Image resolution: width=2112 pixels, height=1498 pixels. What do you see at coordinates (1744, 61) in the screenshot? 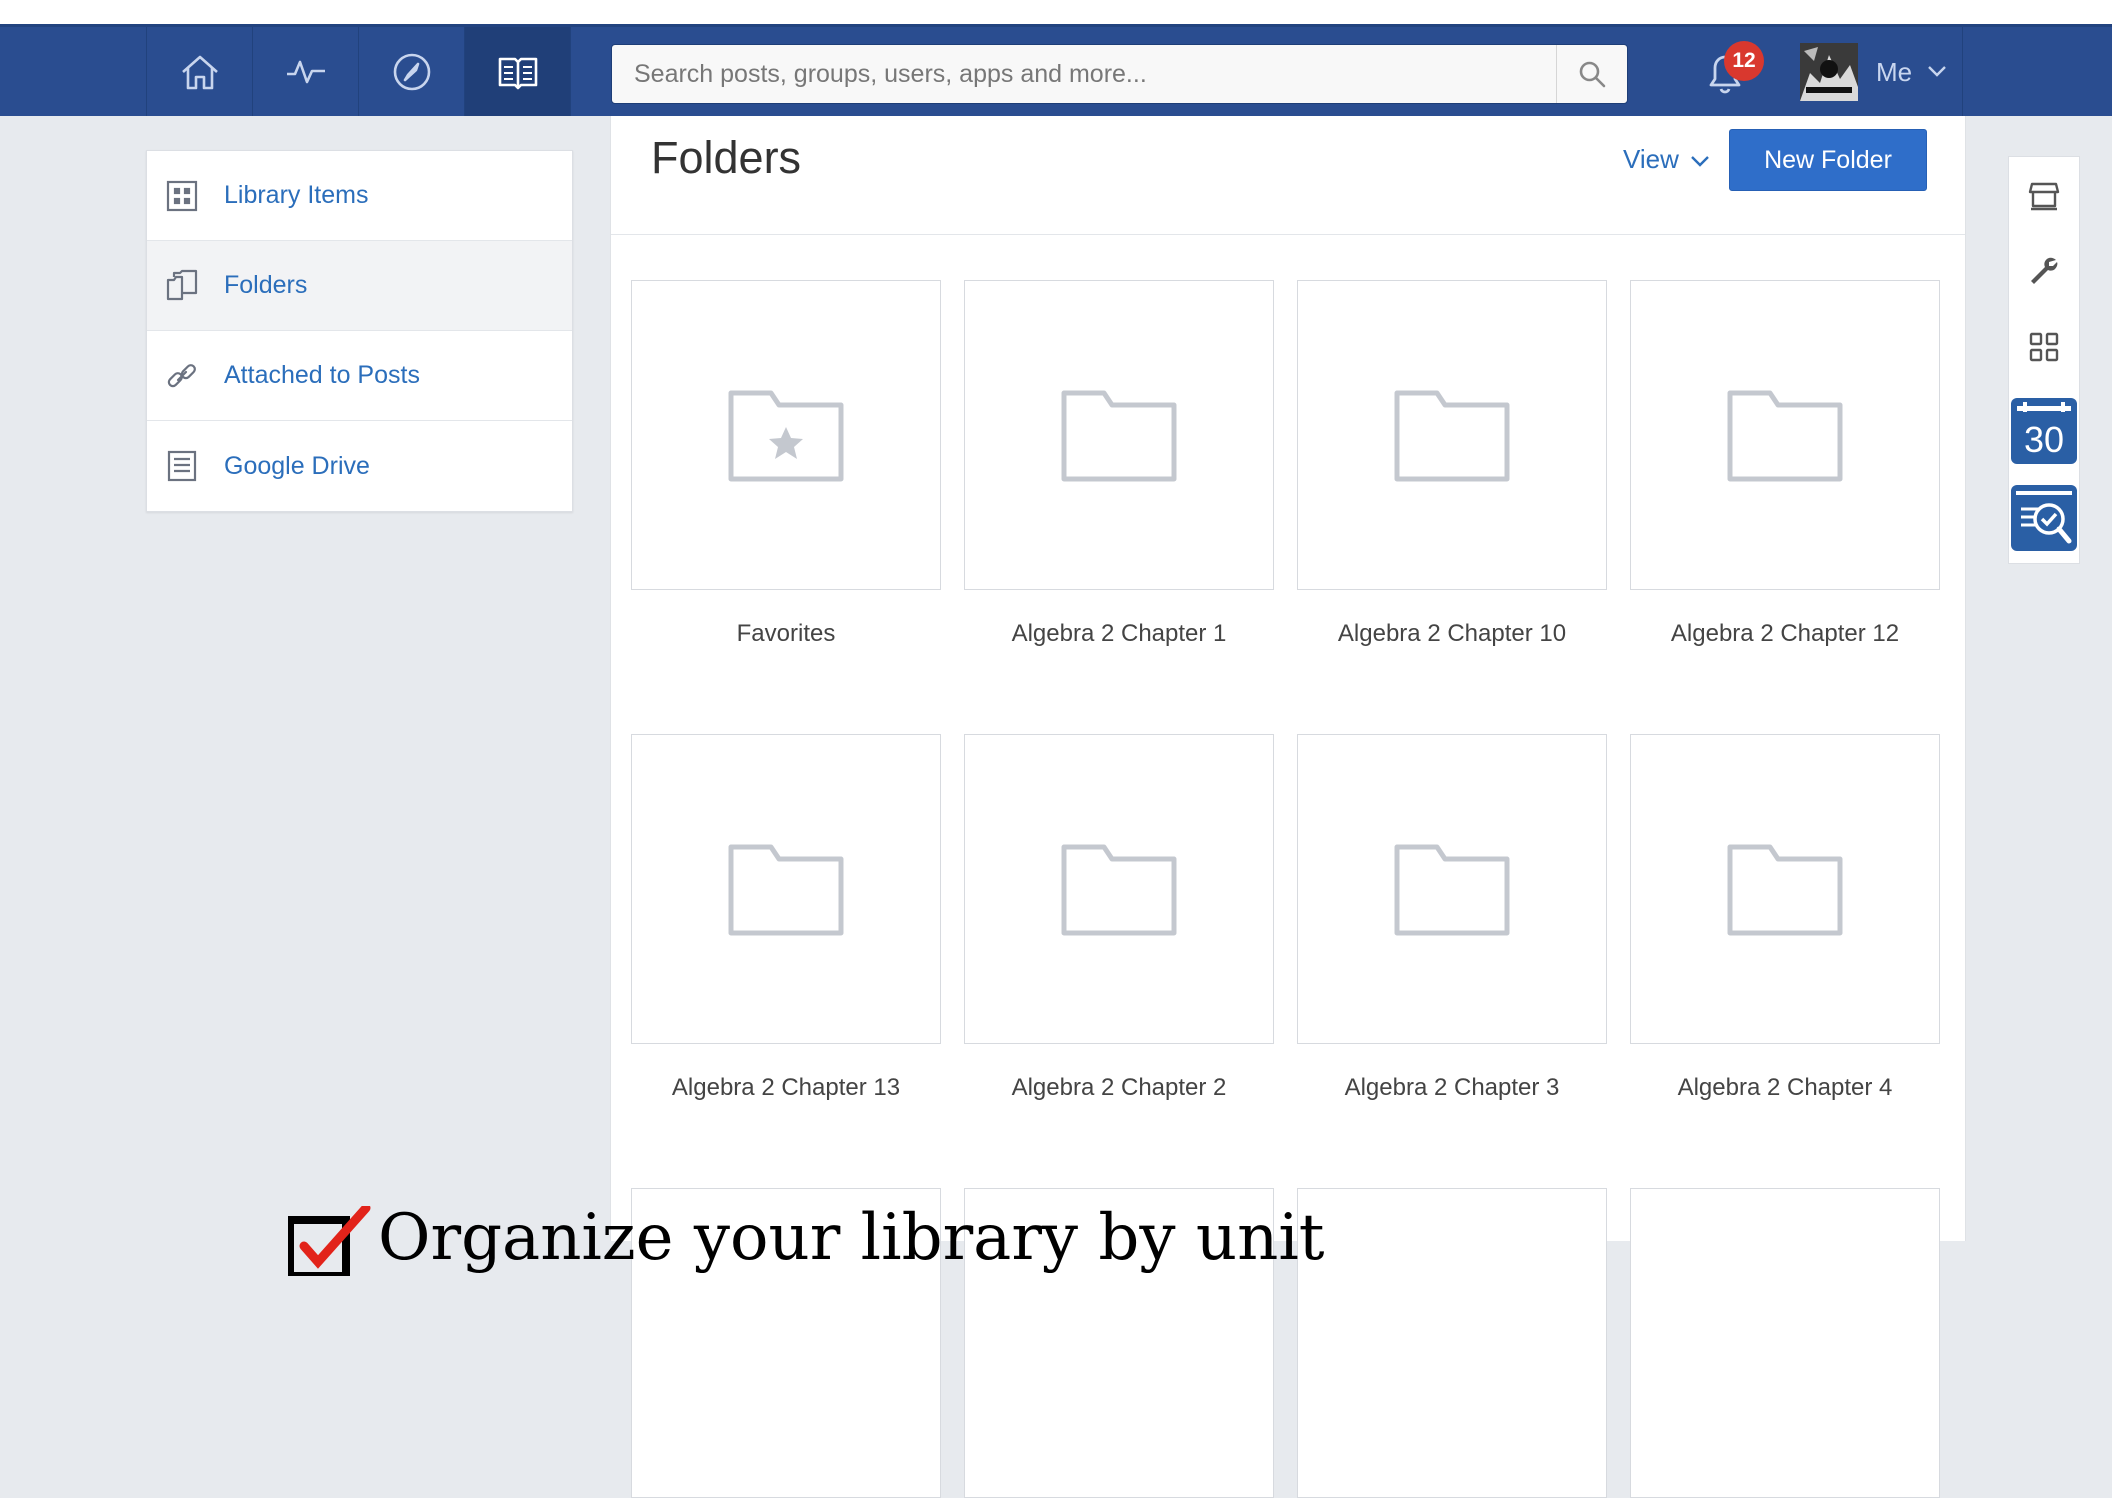
I see `notification-count-badge: 12` at bounding box center [1744, 61].